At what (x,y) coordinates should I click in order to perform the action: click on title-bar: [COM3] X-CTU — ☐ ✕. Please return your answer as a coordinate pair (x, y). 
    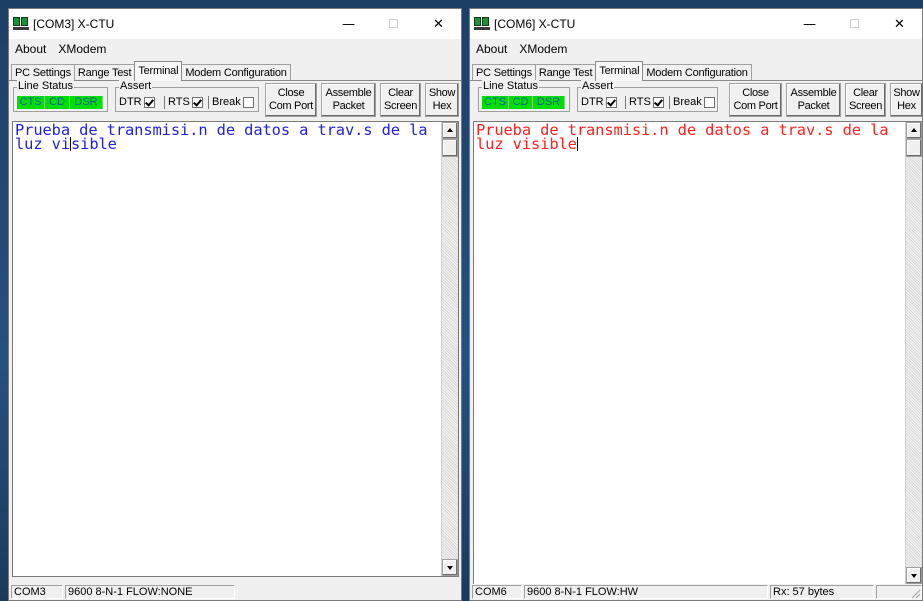
    Looking at the image, I should click on (235, 24).